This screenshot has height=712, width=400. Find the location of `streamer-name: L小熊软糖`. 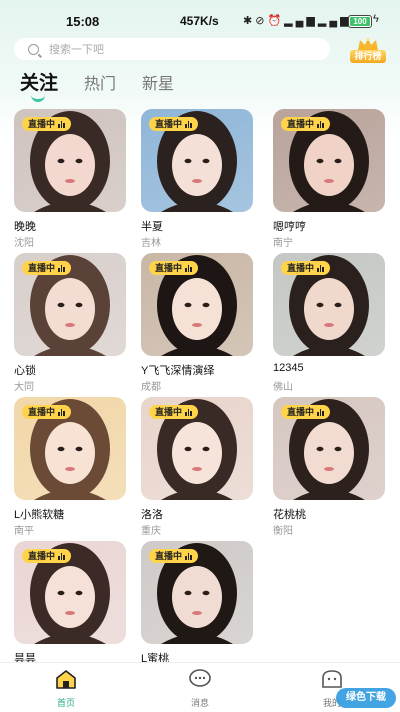

streamer-name: L小熊软糖 is located at coordinates (39, 515).